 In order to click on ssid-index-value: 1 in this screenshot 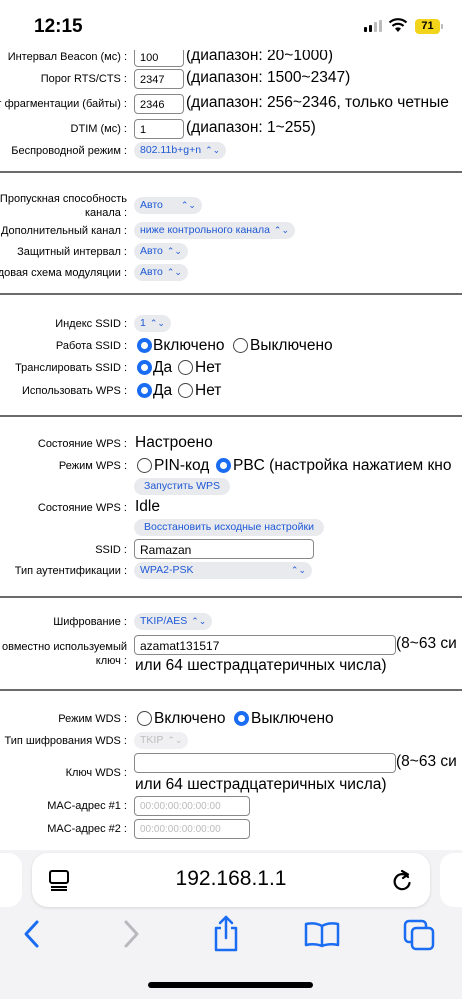, I will do `click(143, 323)`.